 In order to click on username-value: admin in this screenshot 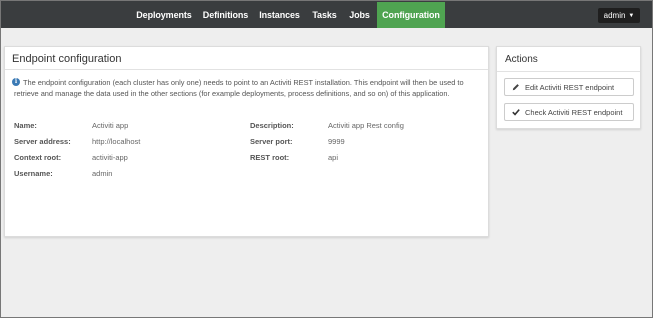, I will do `click(102, 173)`.